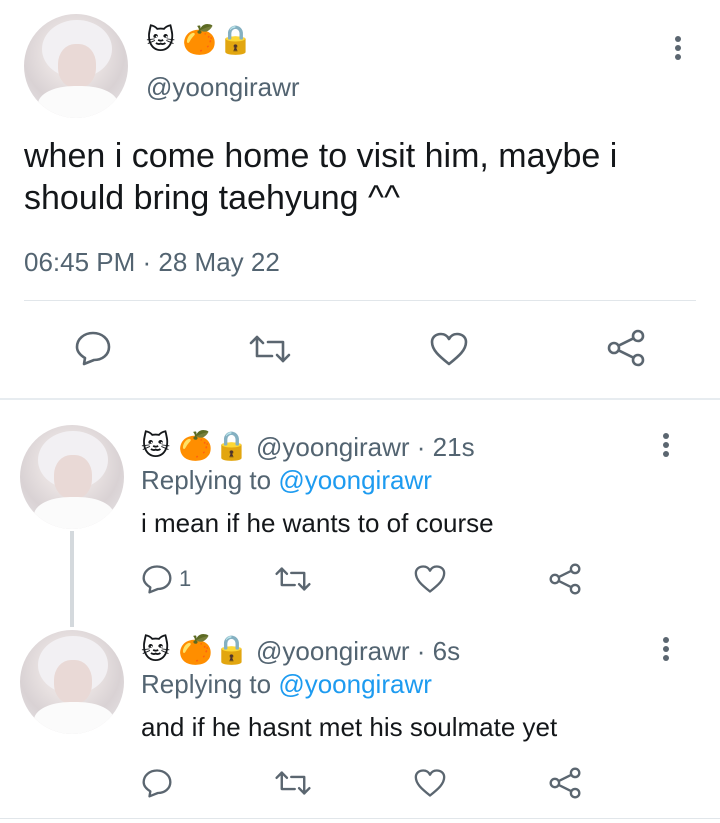  Describe the element at coordinates (317, 523) in the screenshot. I see `reply-text: i mean if he wants to of course` at that location.